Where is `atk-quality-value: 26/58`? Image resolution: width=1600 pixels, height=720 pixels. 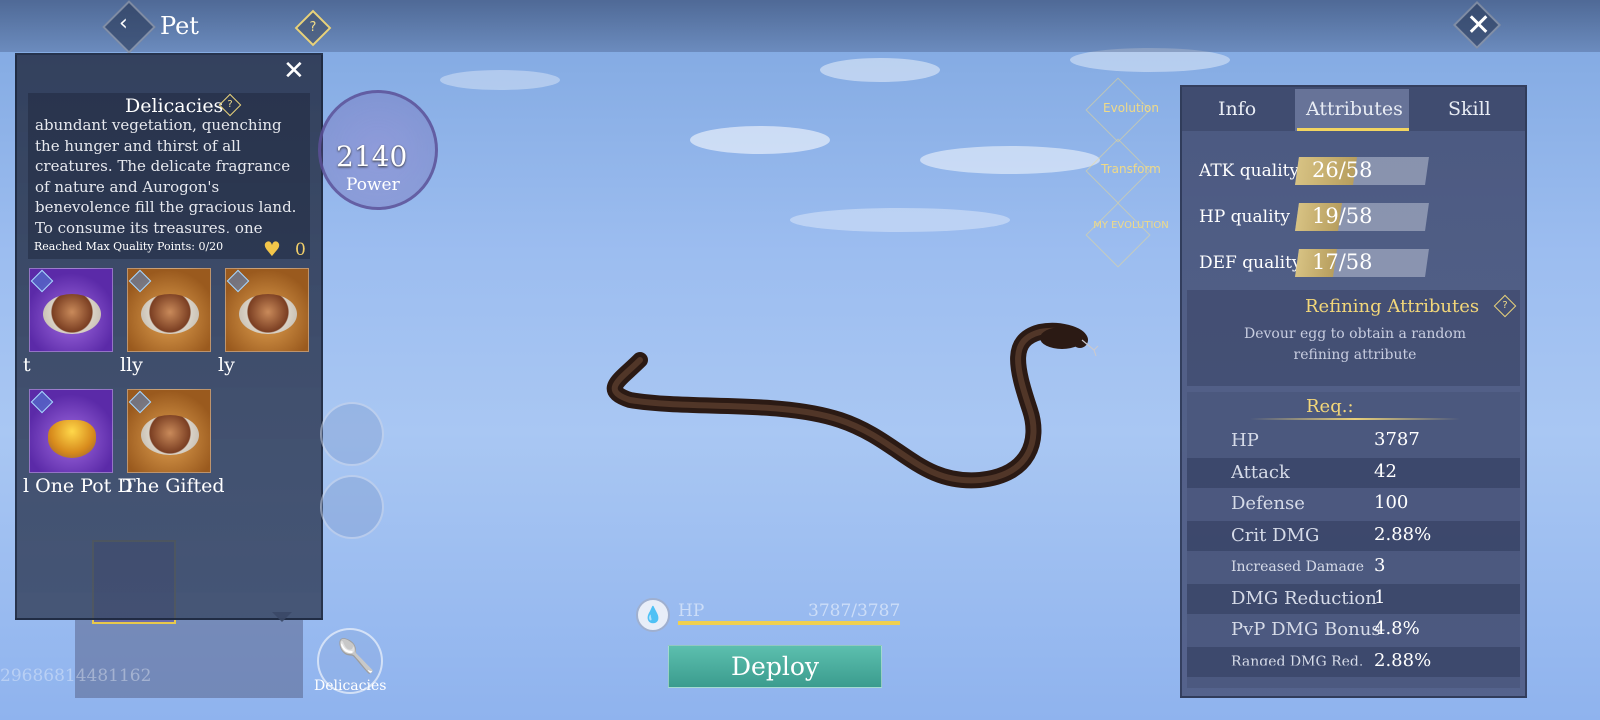 atk-quality-value: 26/58 is located at coordinates (1342, 170).